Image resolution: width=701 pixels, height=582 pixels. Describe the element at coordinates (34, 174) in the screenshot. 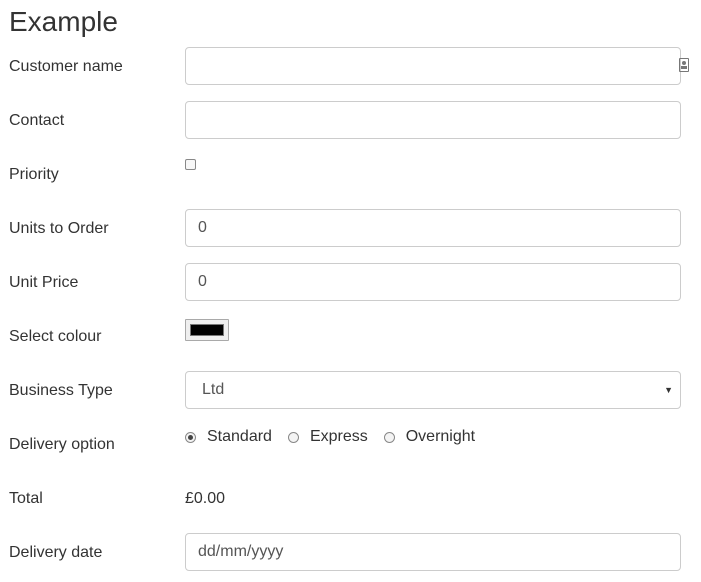

I see `priority-label: Priority` at that location.